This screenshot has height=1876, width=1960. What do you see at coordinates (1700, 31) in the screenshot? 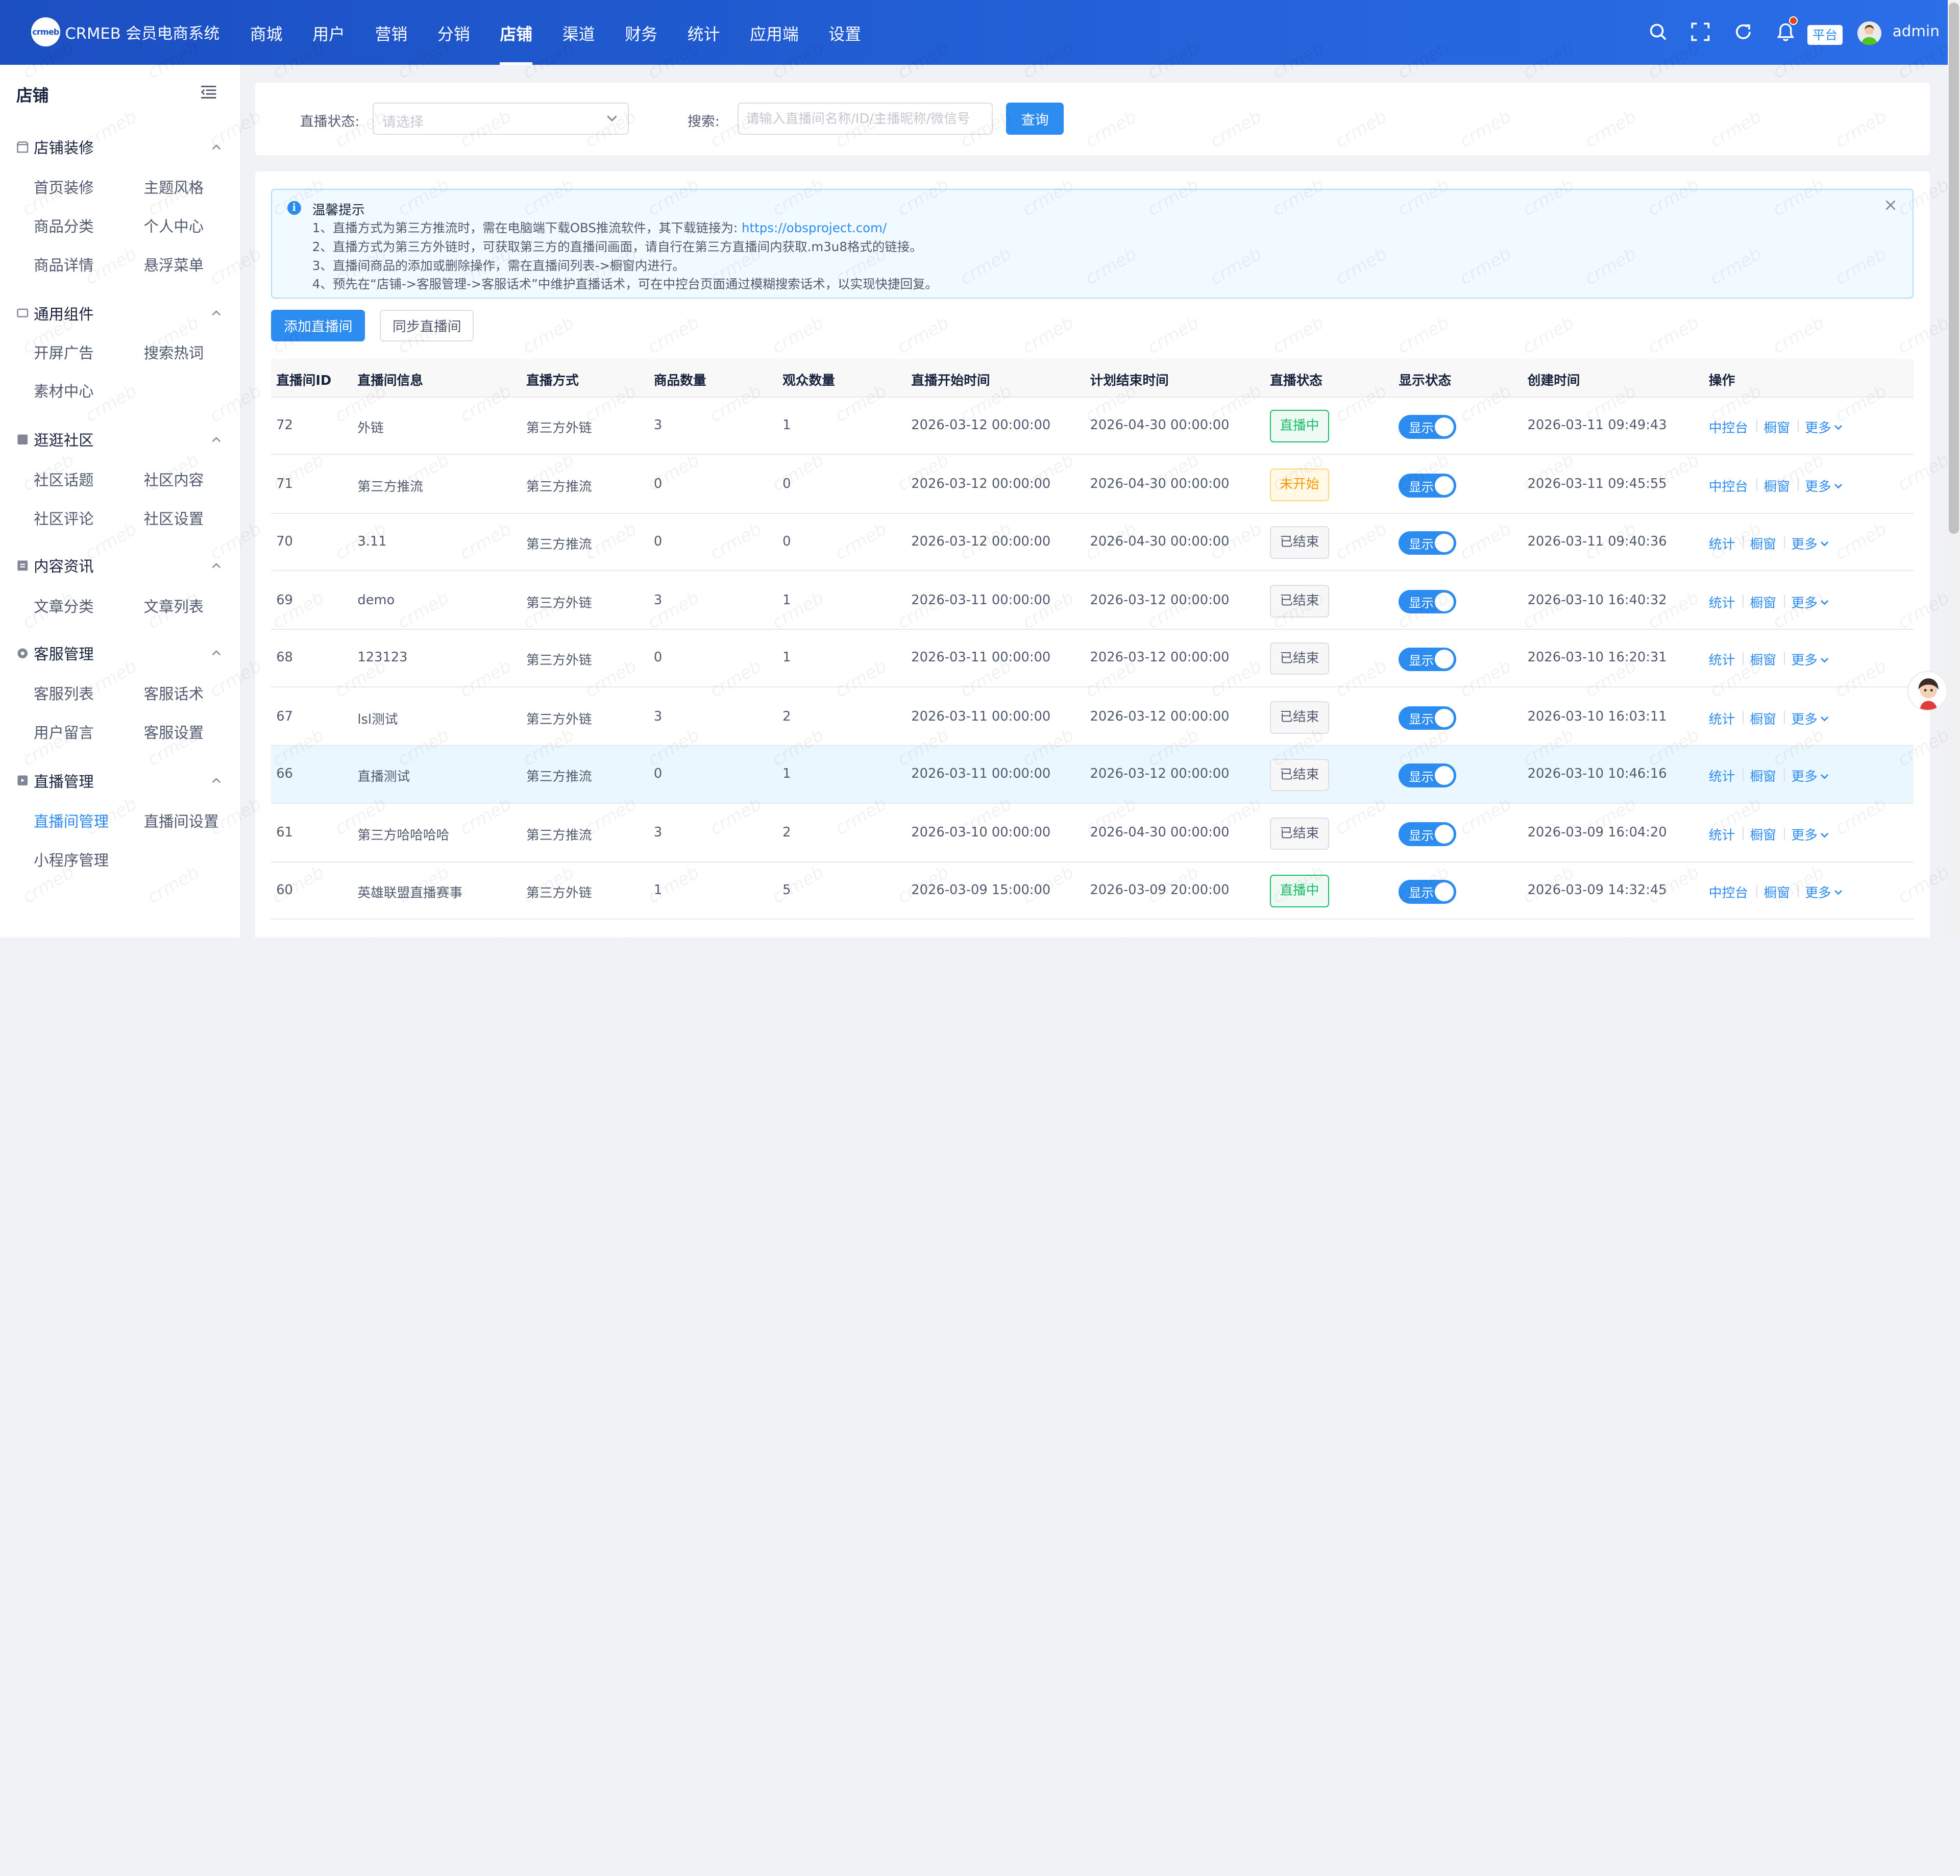
I see `fullscreen-icon` at bounding box center [1700, 31].